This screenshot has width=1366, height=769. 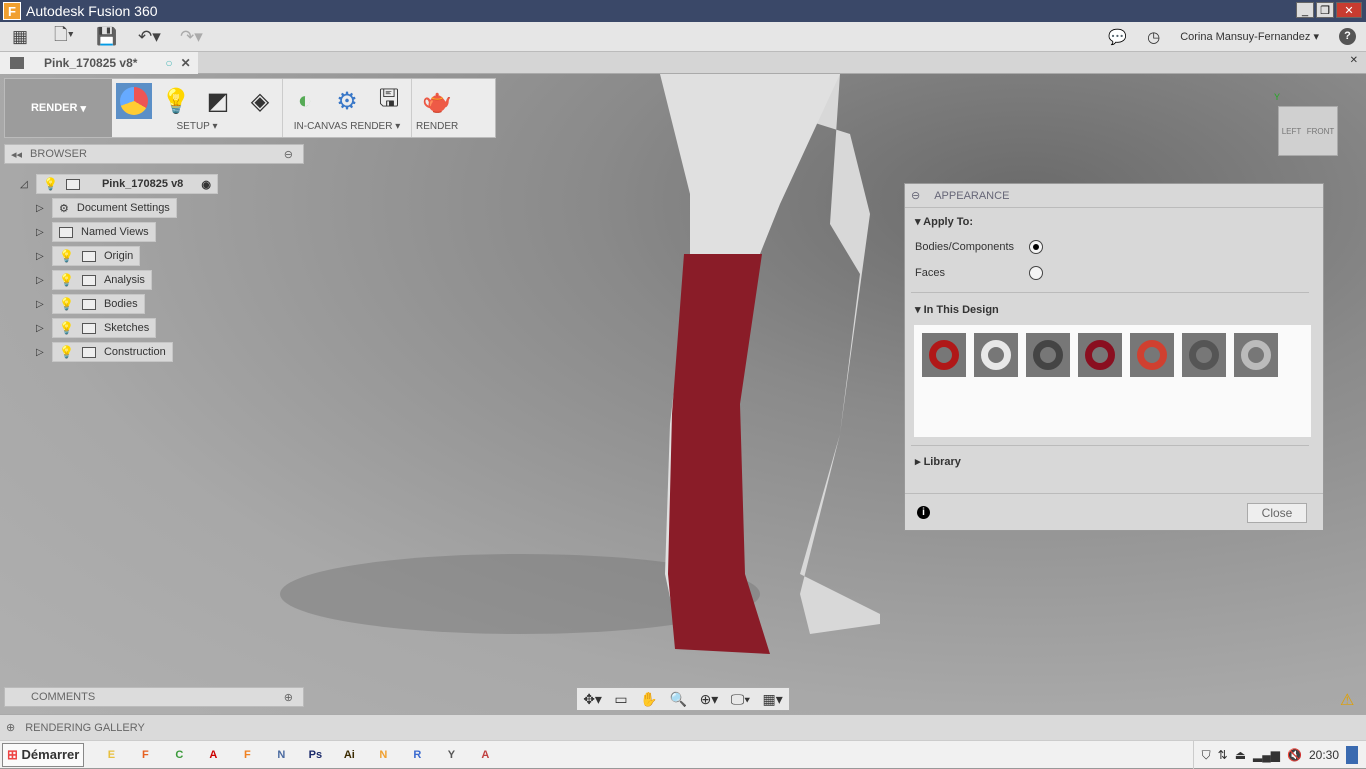 What do you see at coordinates (1240, 755) in the screenshot?
I see `usb-icon: ⏏` at bounding box center [1240, 755].